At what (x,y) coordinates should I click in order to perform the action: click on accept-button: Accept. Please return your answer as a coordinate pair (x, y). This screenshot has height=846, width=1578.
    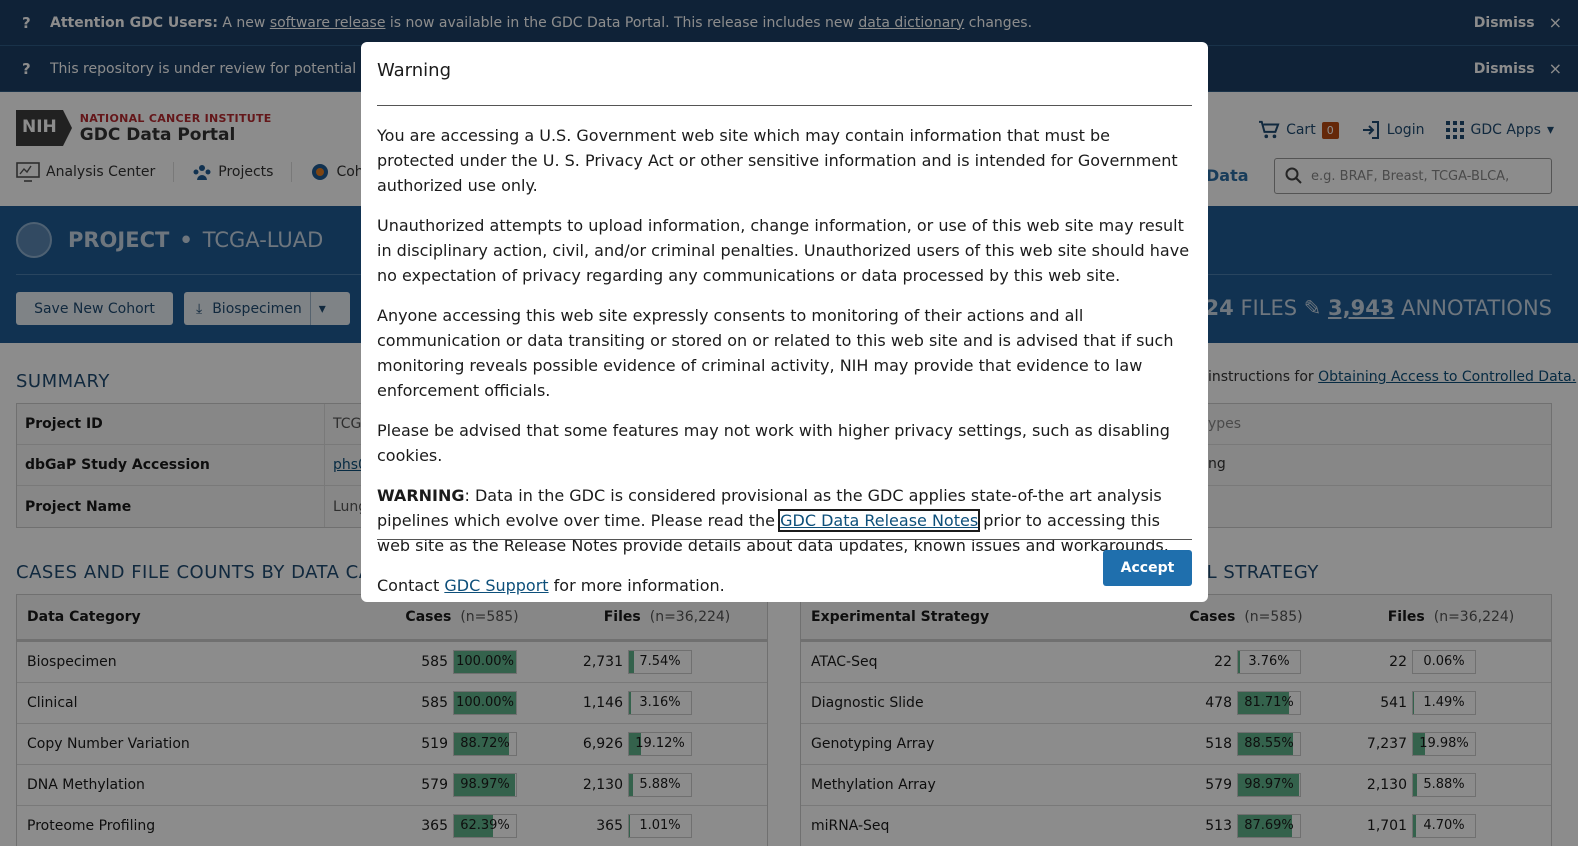
    Looking at the image, I should click on (1147, 568).